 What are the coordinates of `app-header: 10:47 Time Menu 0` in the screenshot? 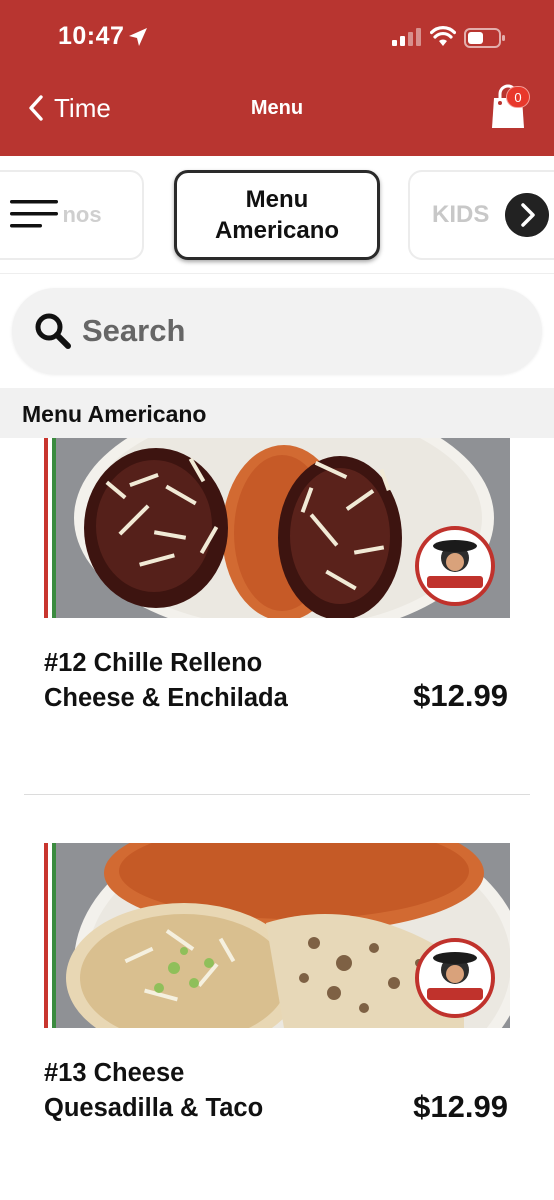 It's located at (277, 78).